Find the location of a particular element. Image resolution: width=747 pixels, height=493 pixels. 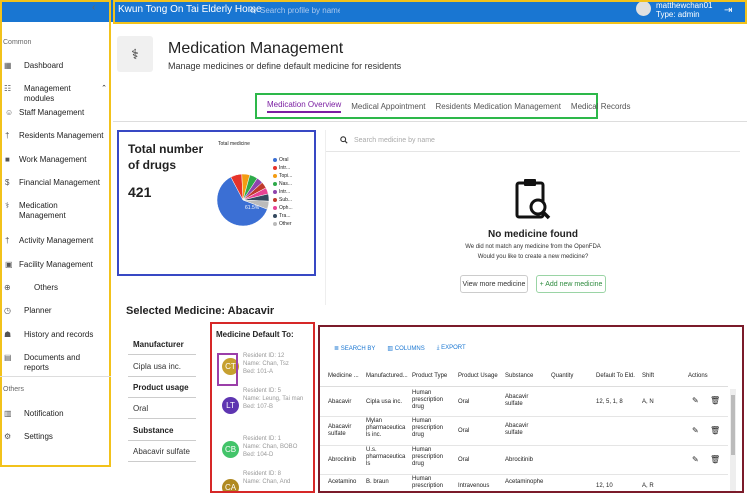

col-header: Substance is located at coordinates (519, 376).